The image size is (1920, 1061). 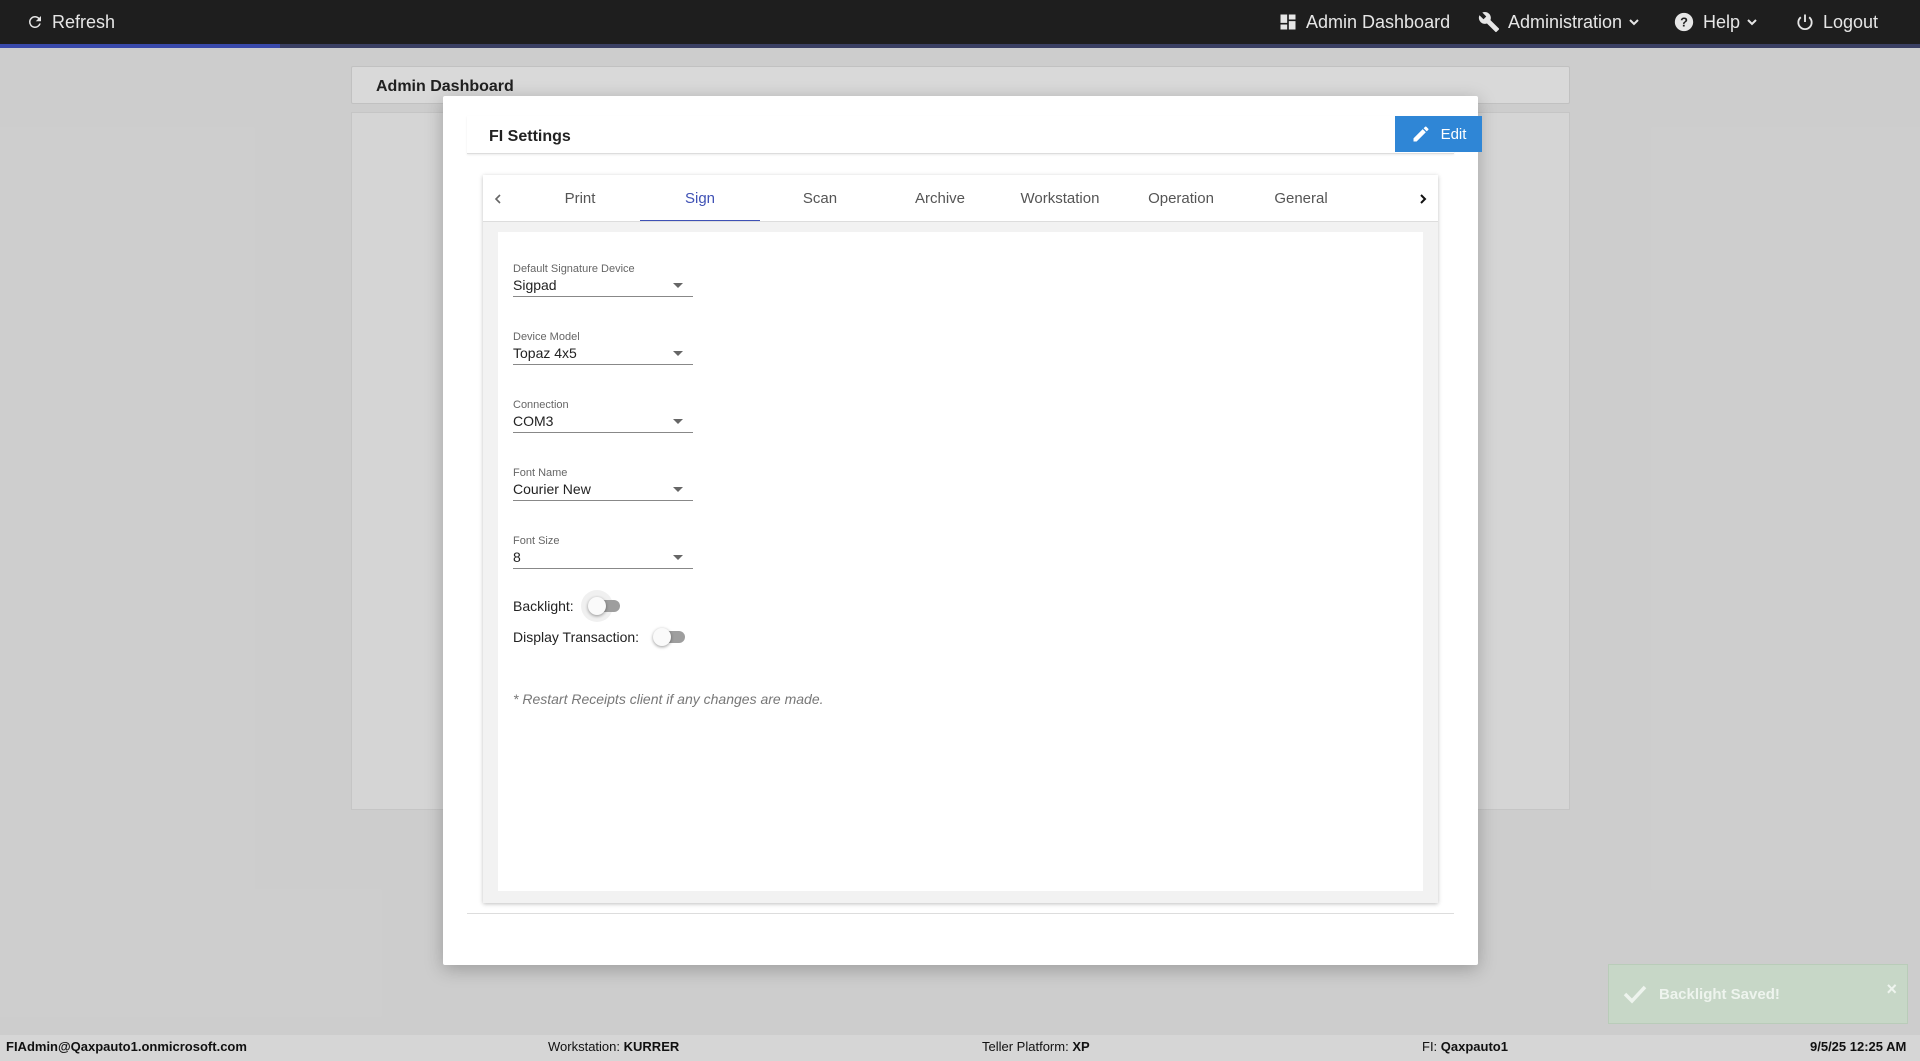 I want to click on refresh-label: Refresh, so click(x=84, y=21).